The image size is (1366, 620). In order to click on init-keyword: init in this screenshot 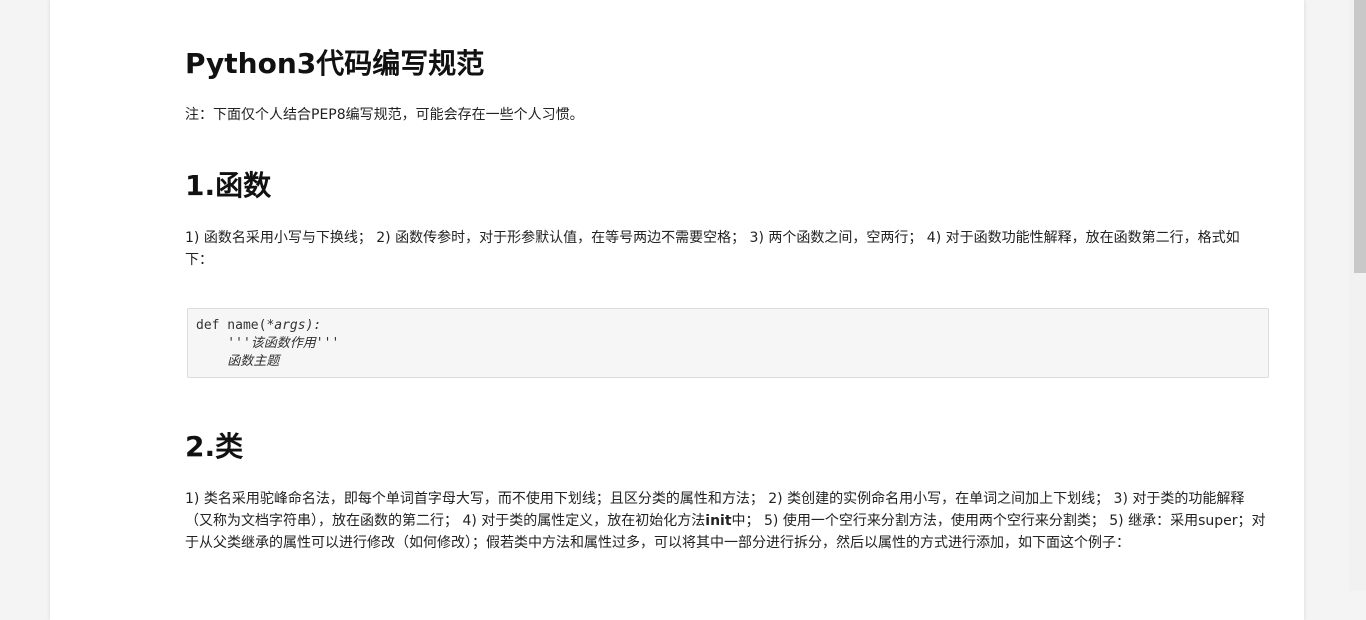, I will do `click(718, 521)`.